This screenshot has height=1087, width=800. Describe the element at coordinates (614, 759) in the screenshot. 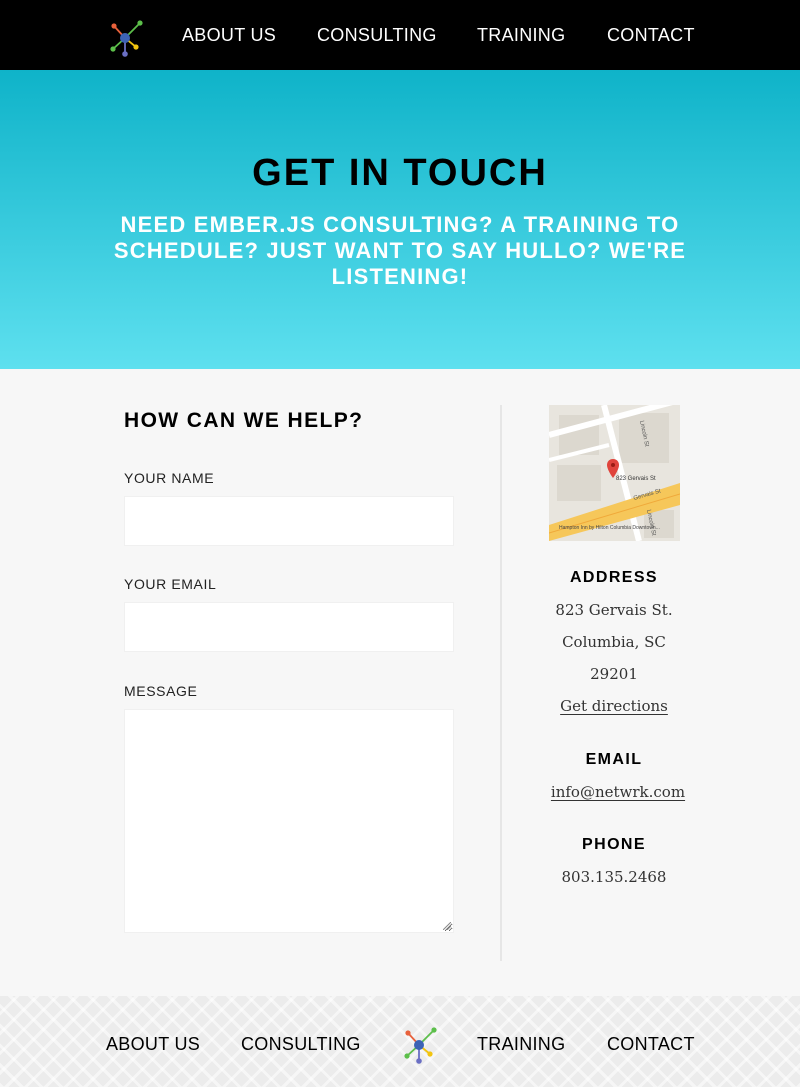

I see `email-heading: EMAIL` at that location.